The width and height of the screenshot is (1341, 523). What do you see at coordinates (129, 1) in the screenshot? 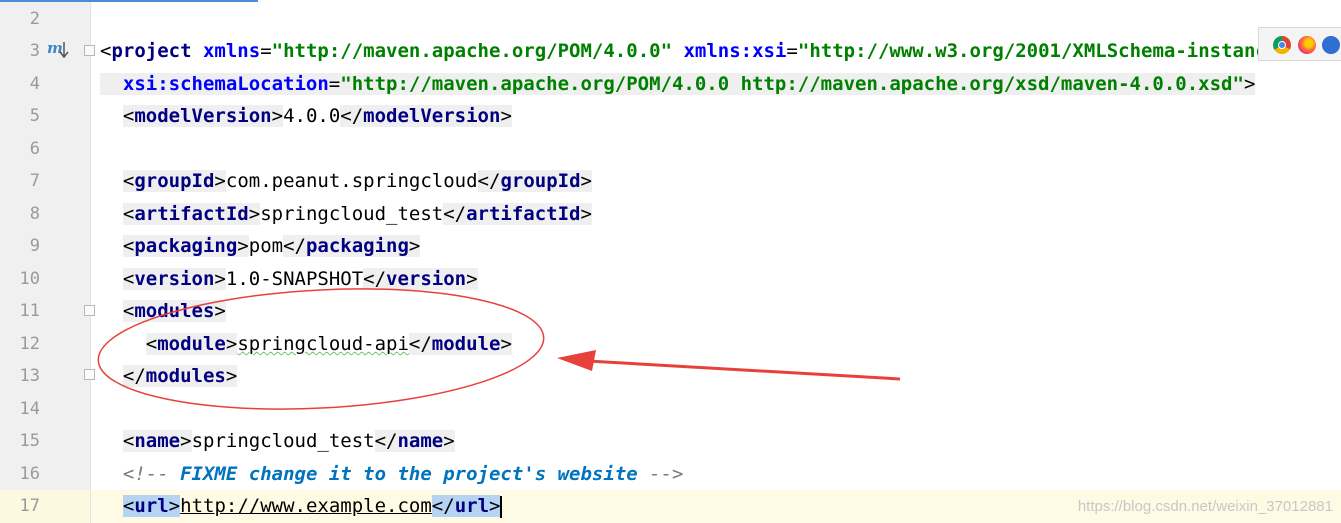
I see `tab-indicator` at bounding box center [129, 1].